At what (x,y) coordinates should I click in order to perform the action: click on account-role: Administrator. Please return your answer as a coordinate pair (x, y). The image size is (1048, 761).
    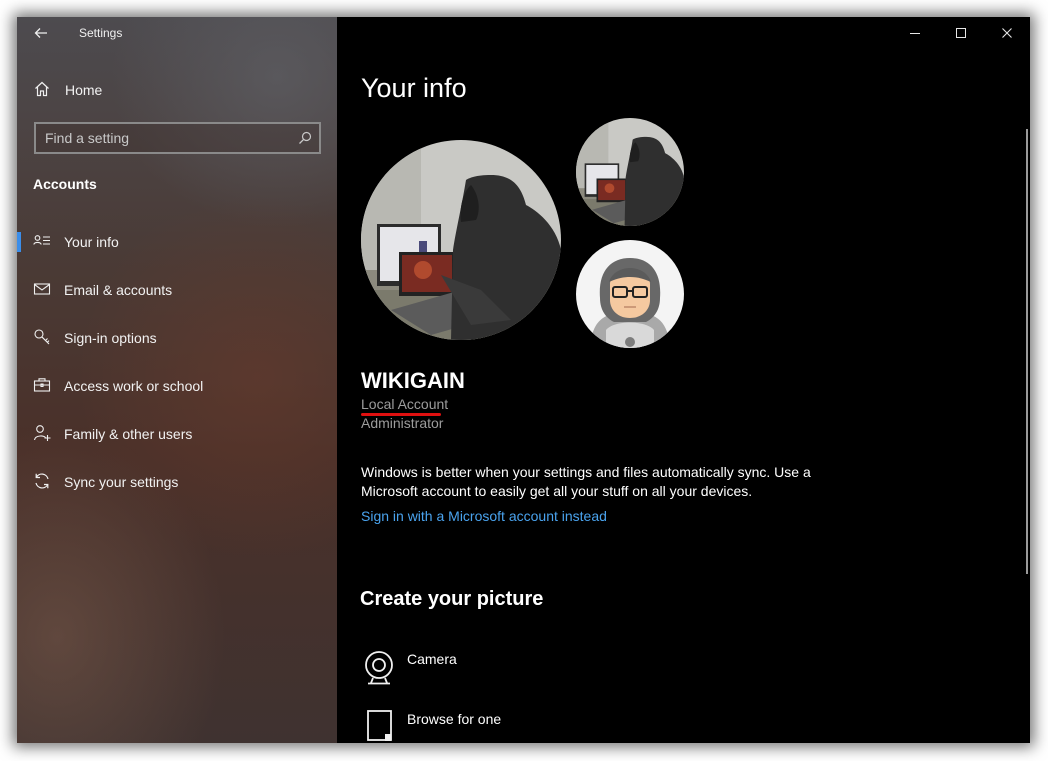
    Looking at the image, I should click on (402, 423).